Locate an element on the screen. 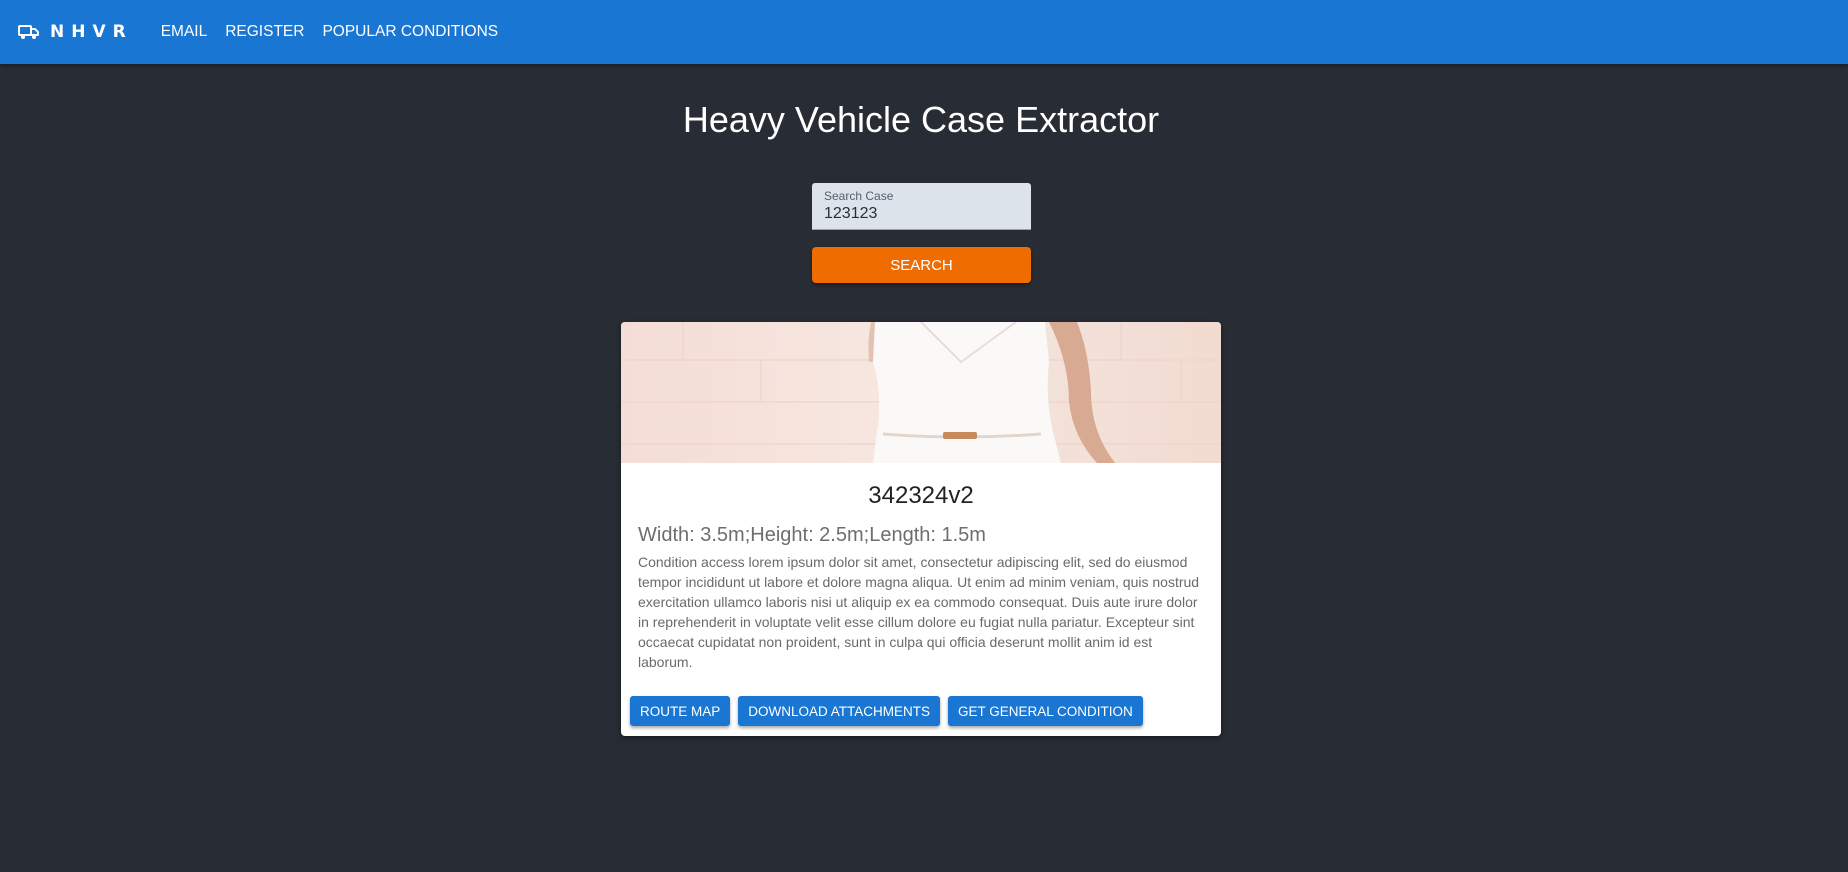 This screenshot has width=1848, height=872. page-title: Heavy Vehicle Case Extractor is located at coordinates (921, 119).